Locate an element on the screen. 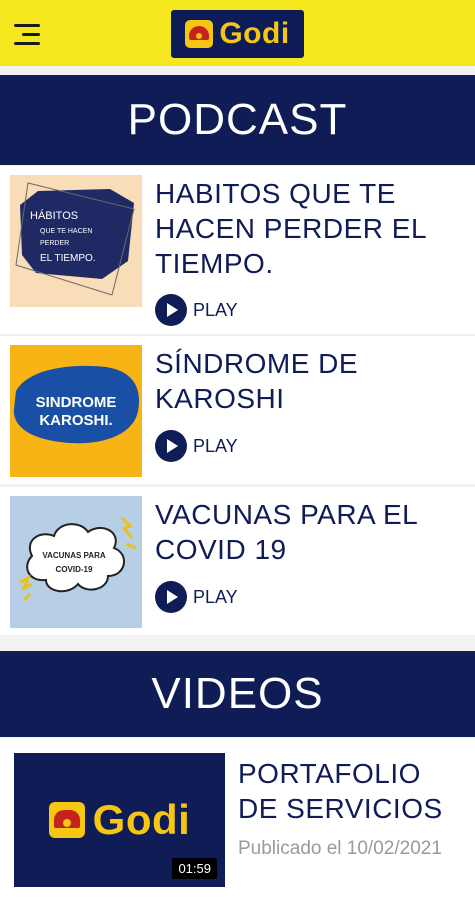 The width and height of the screenshot is (475, 900). podcast-thumbnail: VACUNAS PARA COVID-19 is located at coordinates (76, 562).